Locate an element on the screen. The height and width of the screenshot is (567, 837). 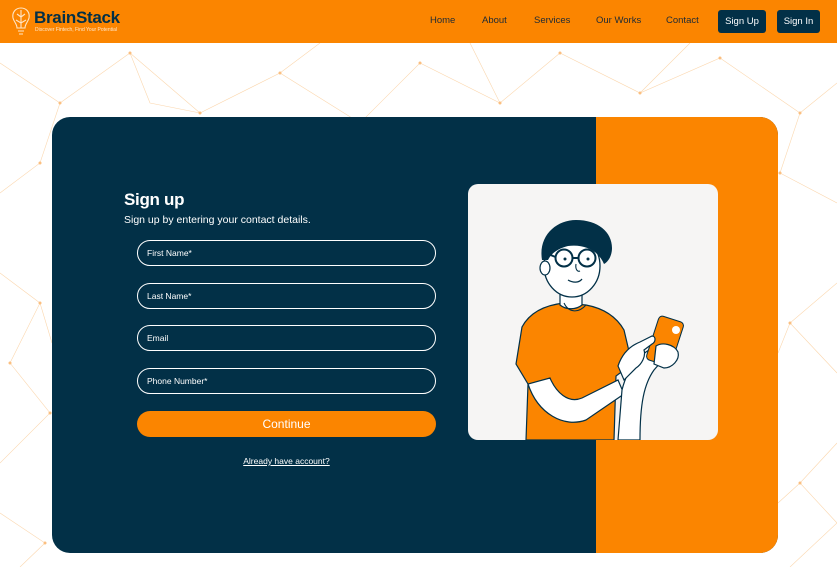
nav-link-about: About is located at coordinates (494, 20).